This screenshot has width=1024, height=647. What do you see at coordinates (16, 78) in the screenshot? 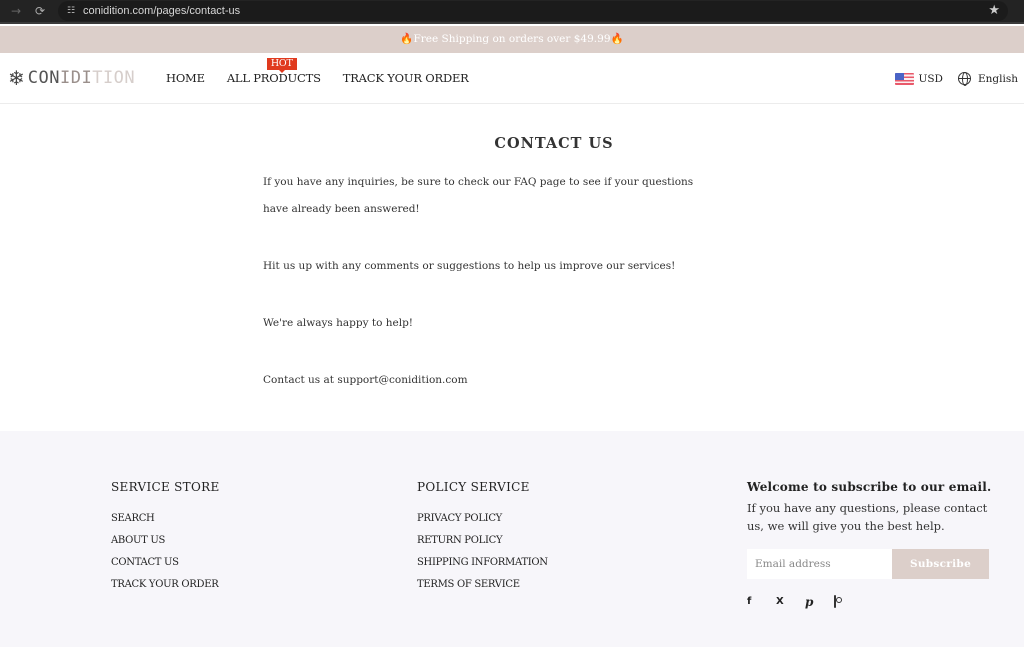
I see `snowflake-logo-icon: ❄` at bounding box center [16, 78].